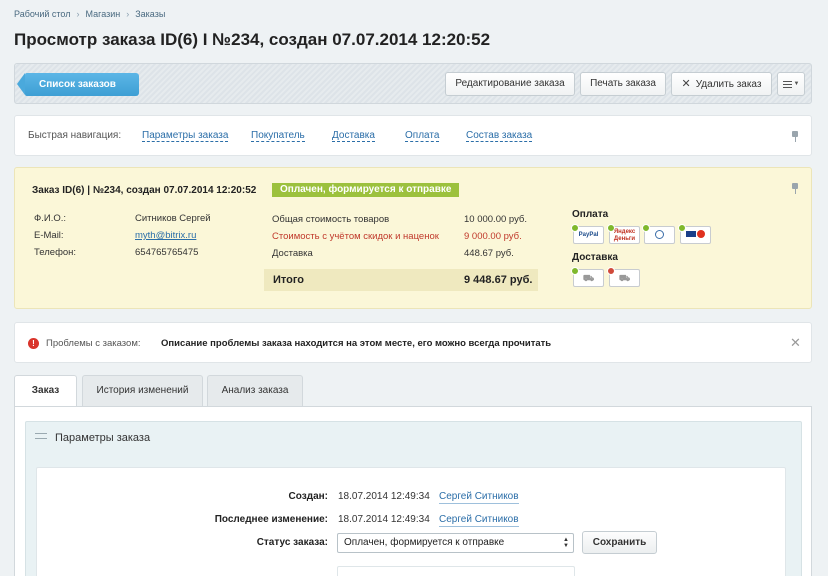 The width and height of the screenshot is (828, 576). Describe the element at coordinates (93, 343) in the screenshot. I see `problems-label: Проблемы с заказом:` at that location.